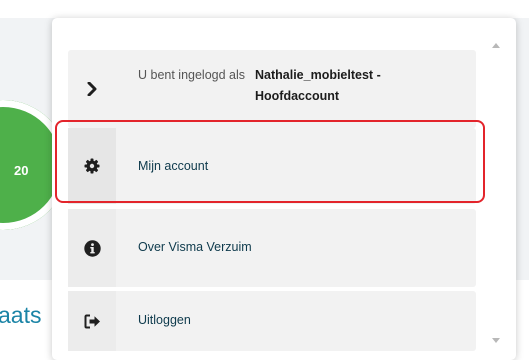 This screenshot has height=360, width=529. What do you see at coordinates (164, 320) in the screenshot?
I see `menu-item-label: Uitloggen` at bounding box center [164, 320].